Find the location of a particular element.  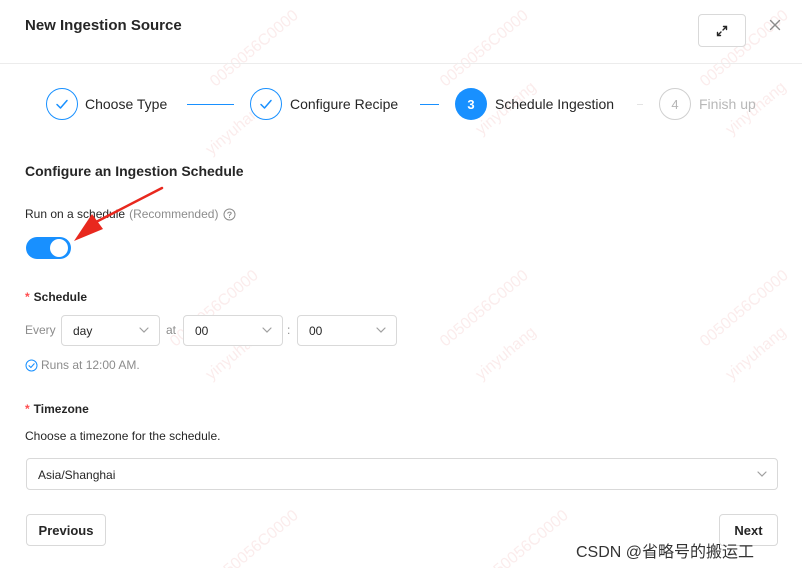

run-on-schedule-toggle is located at coordinates (48, 248).